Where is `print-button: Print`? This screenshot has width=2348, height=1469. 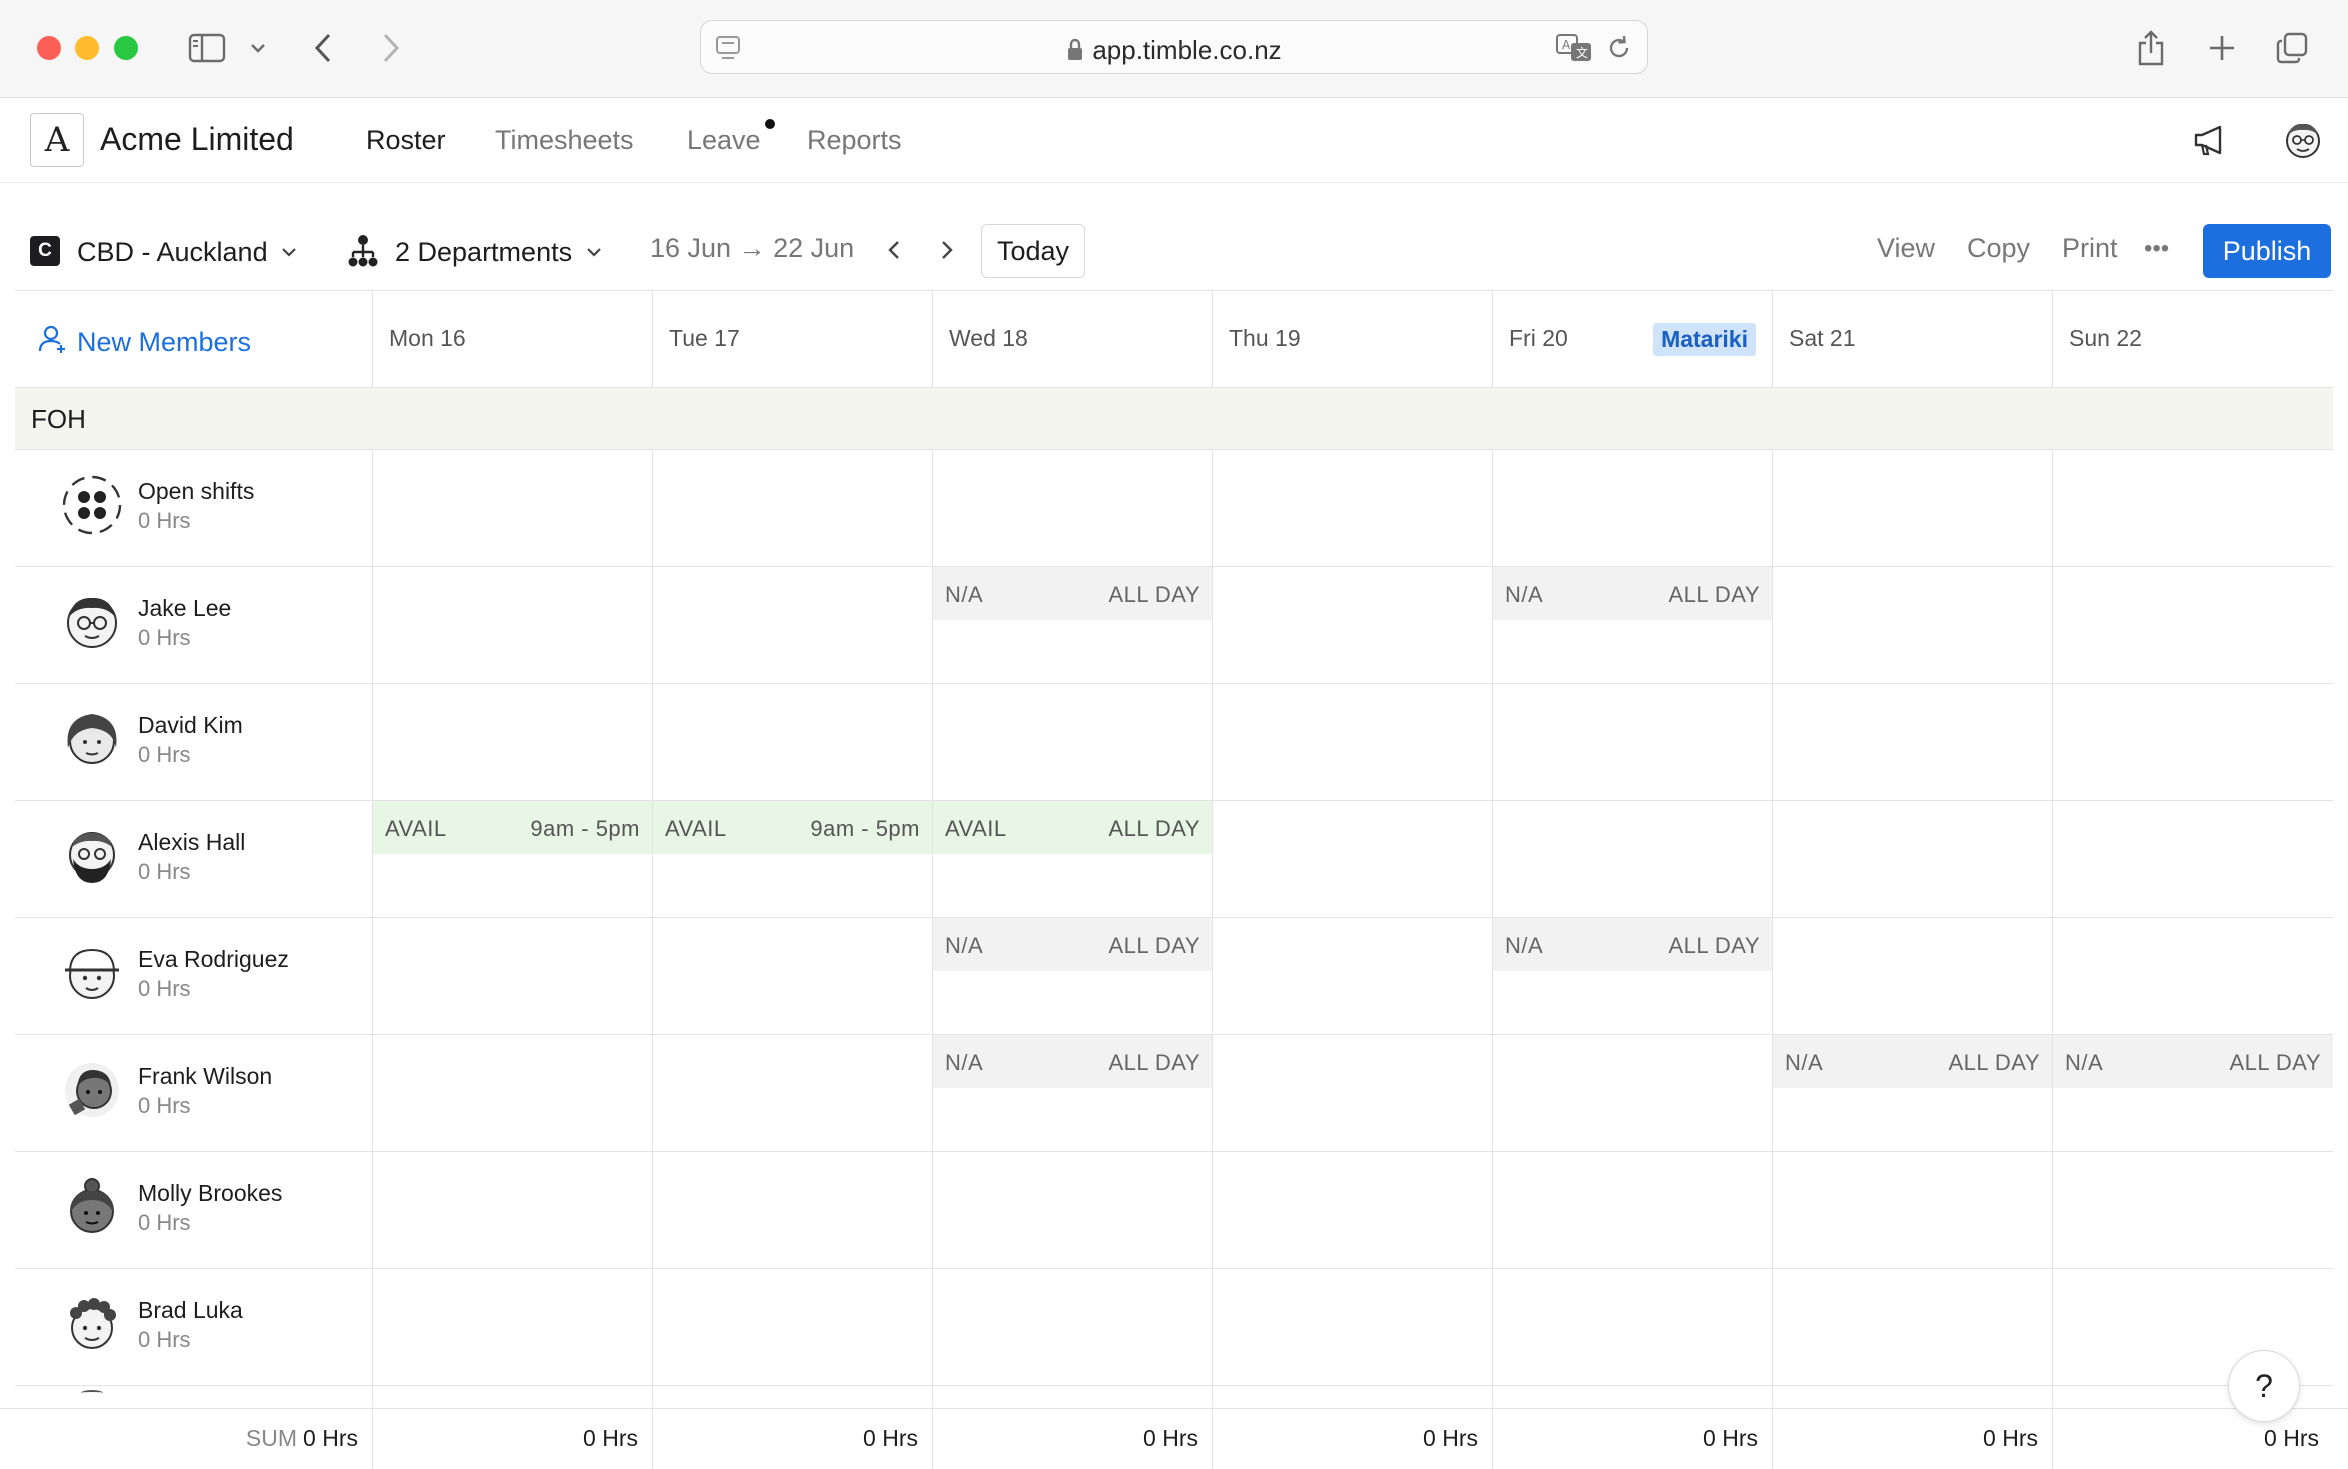 print-button: Print is located at coordinates (2090, 248).